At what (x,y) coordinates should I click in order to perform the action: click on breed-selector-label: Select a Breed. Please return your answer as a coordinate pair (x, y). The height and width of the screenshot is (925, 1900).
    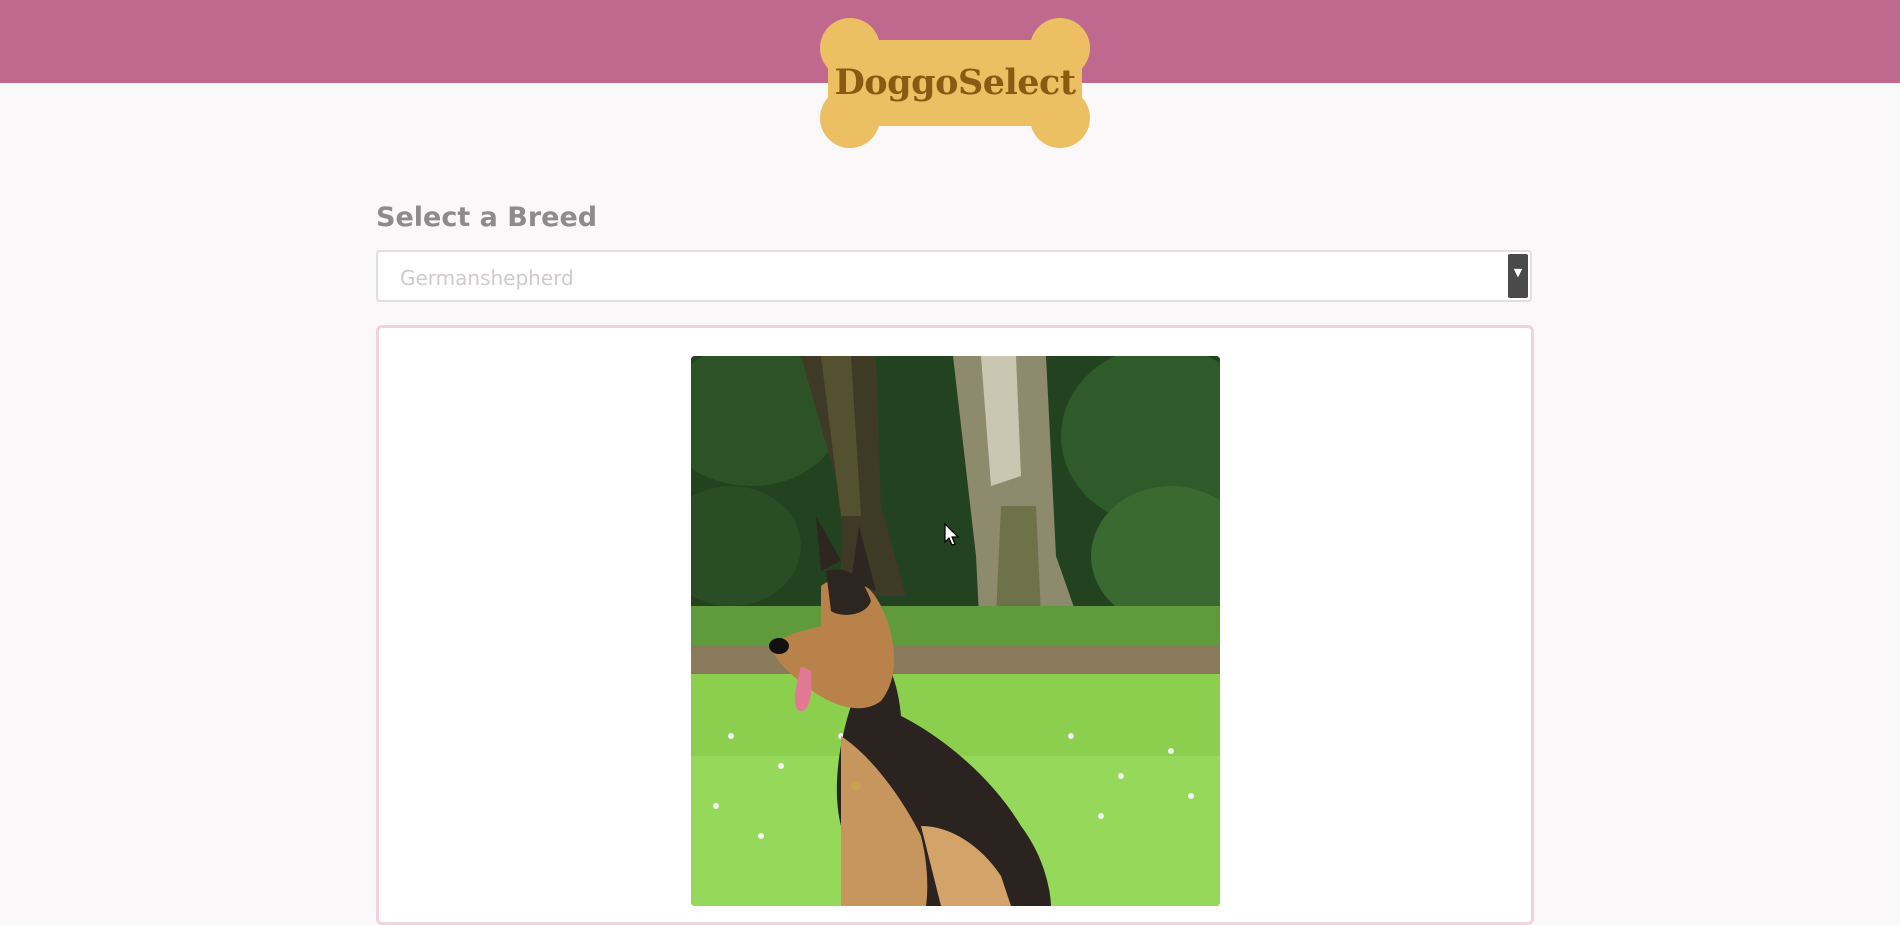
    Looking at the image, I should click on (487, 217).